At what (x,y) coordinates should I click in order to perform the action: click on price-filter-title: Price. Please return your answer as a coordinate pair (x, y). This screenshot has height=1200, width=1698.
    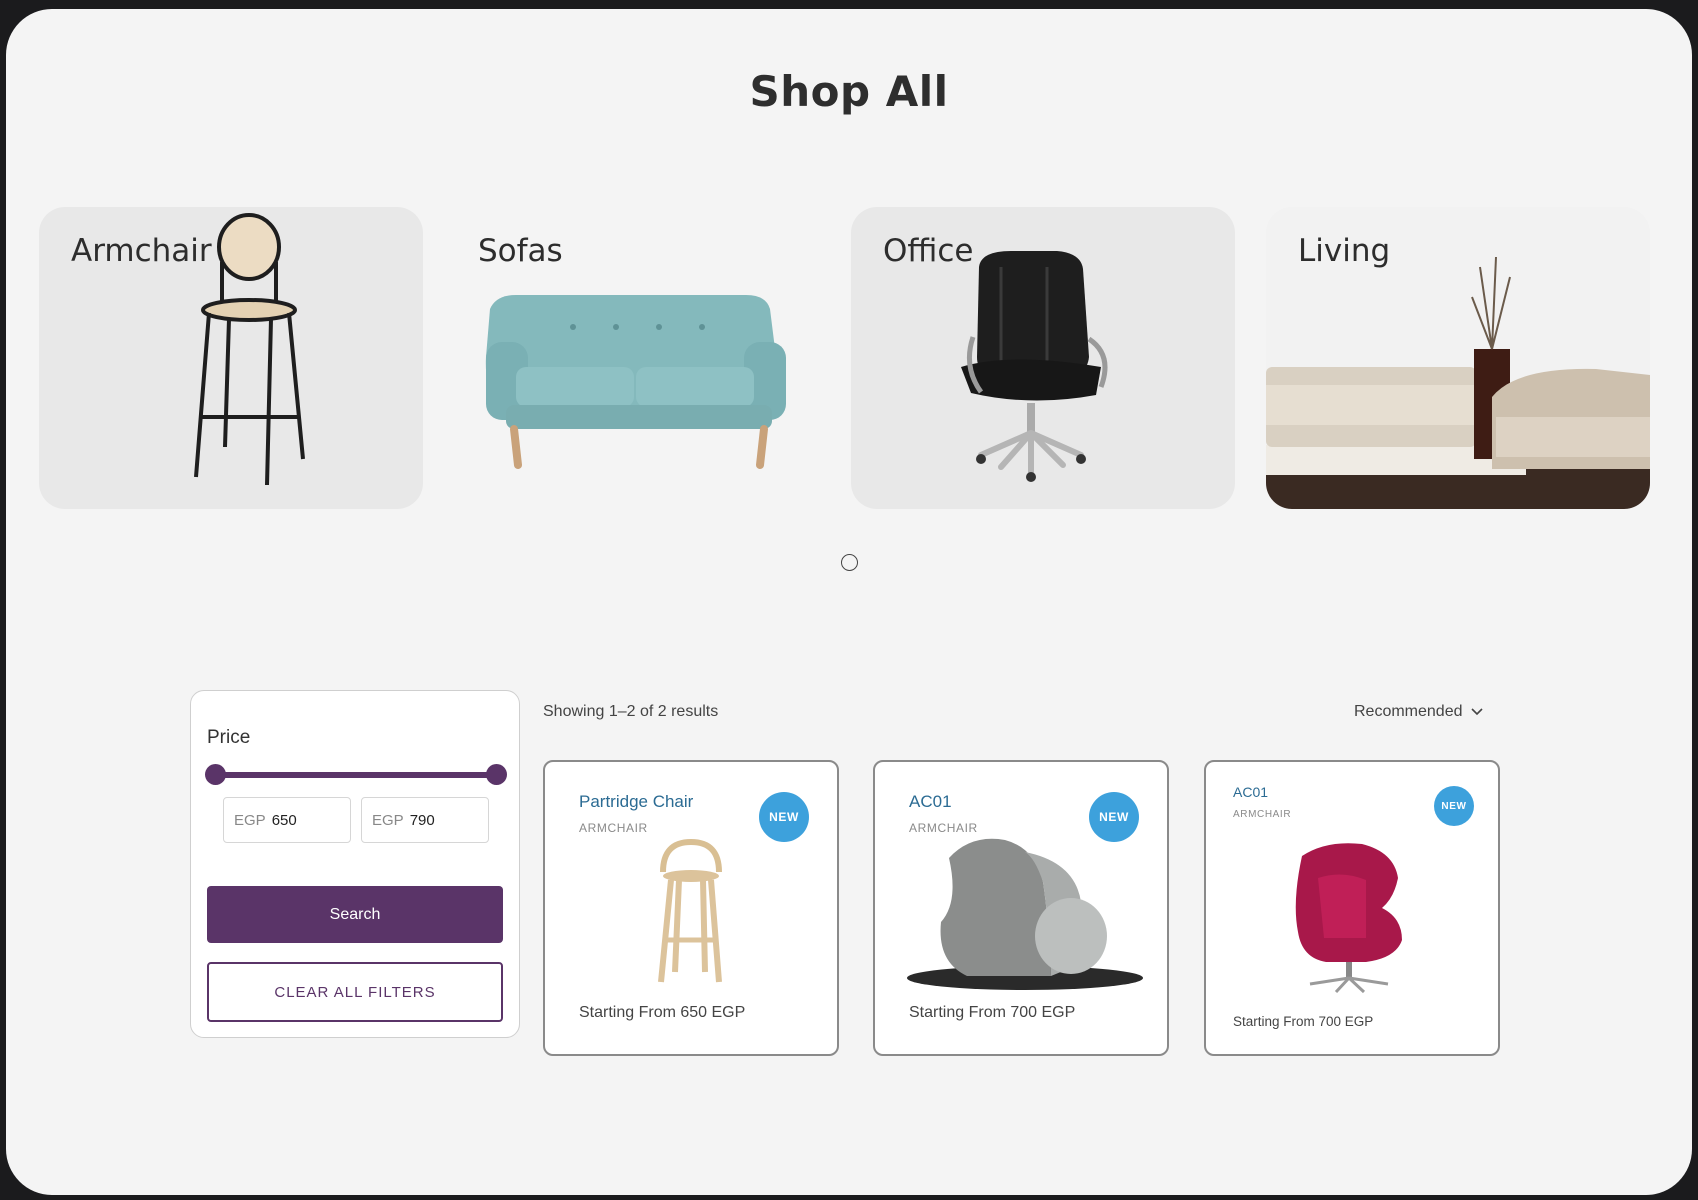
    Looking at the image, I should click on (229, 737).